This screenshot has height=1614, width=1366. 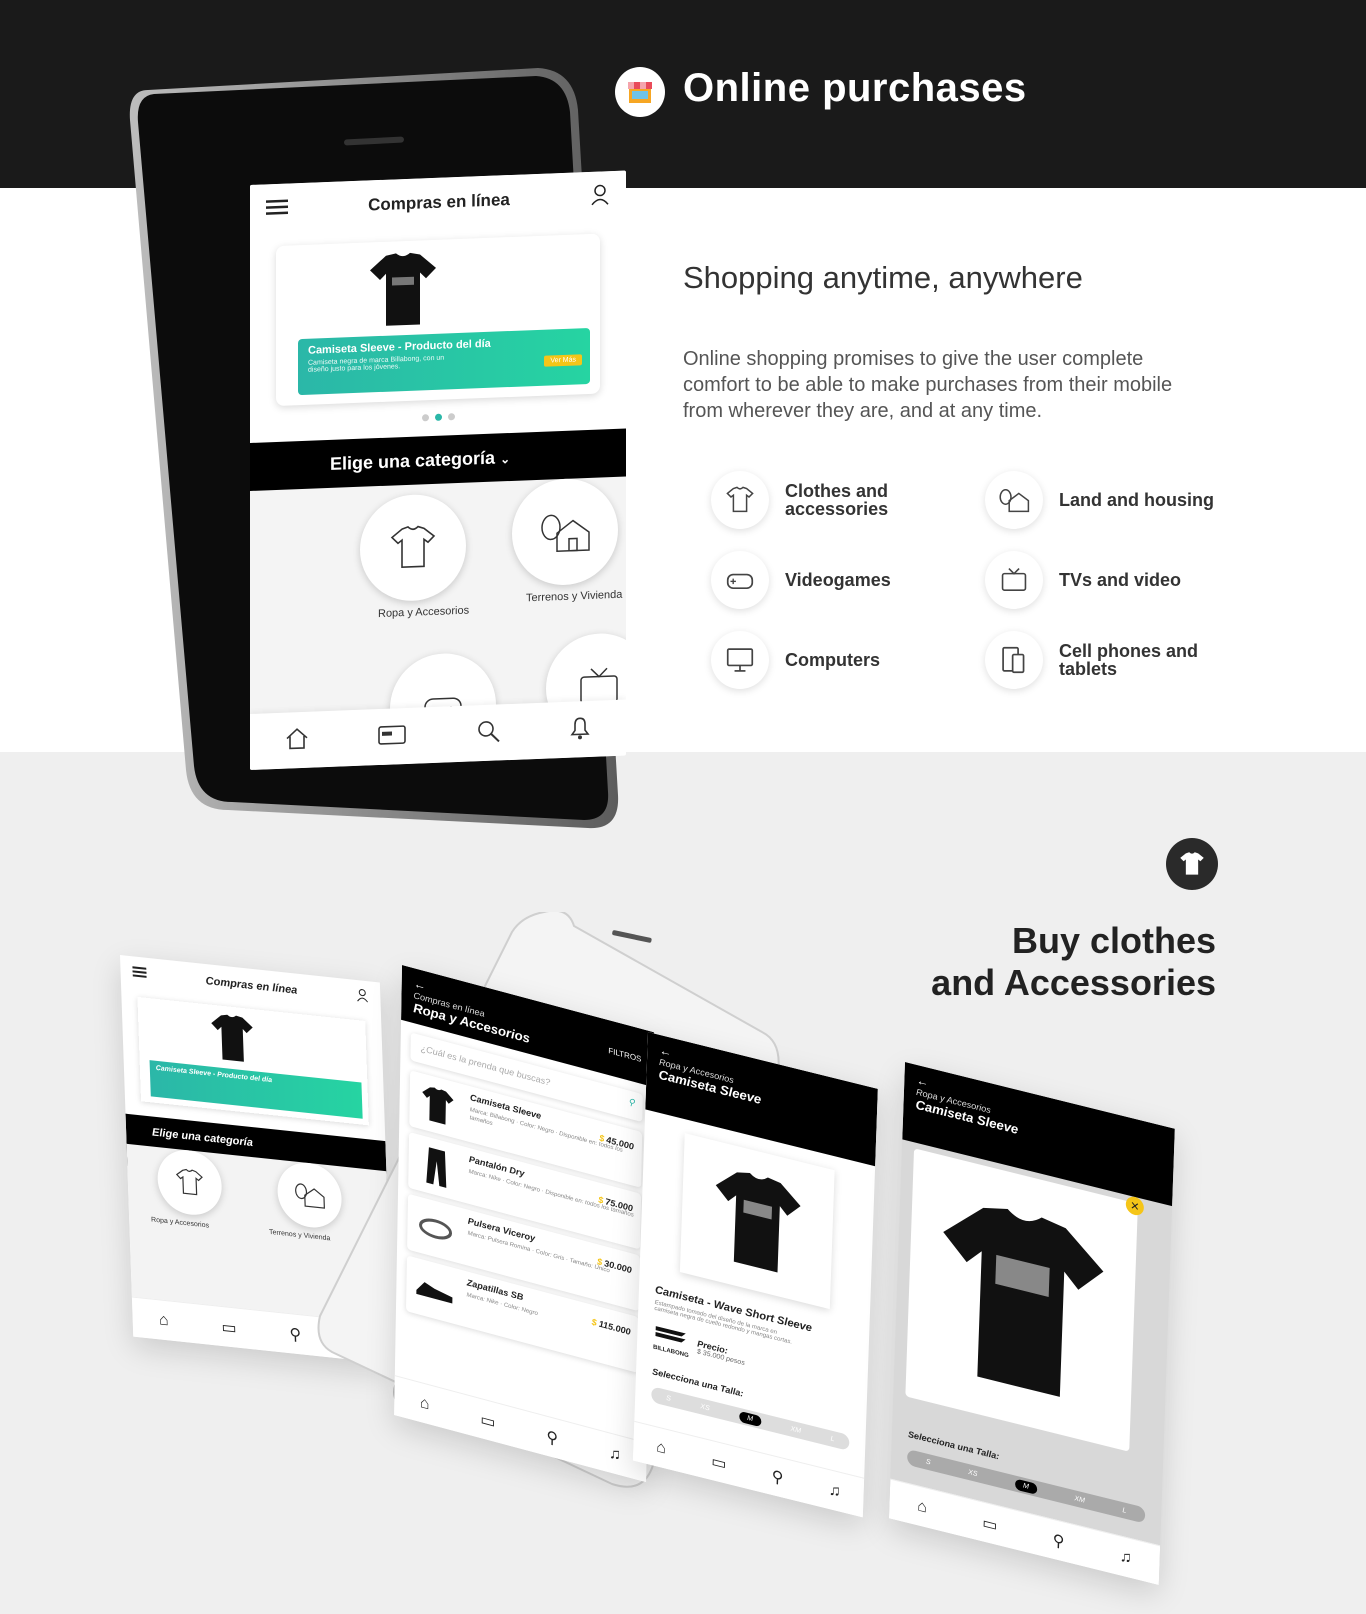 I want to click on gamepad-icon, so click(x=740, y=580).